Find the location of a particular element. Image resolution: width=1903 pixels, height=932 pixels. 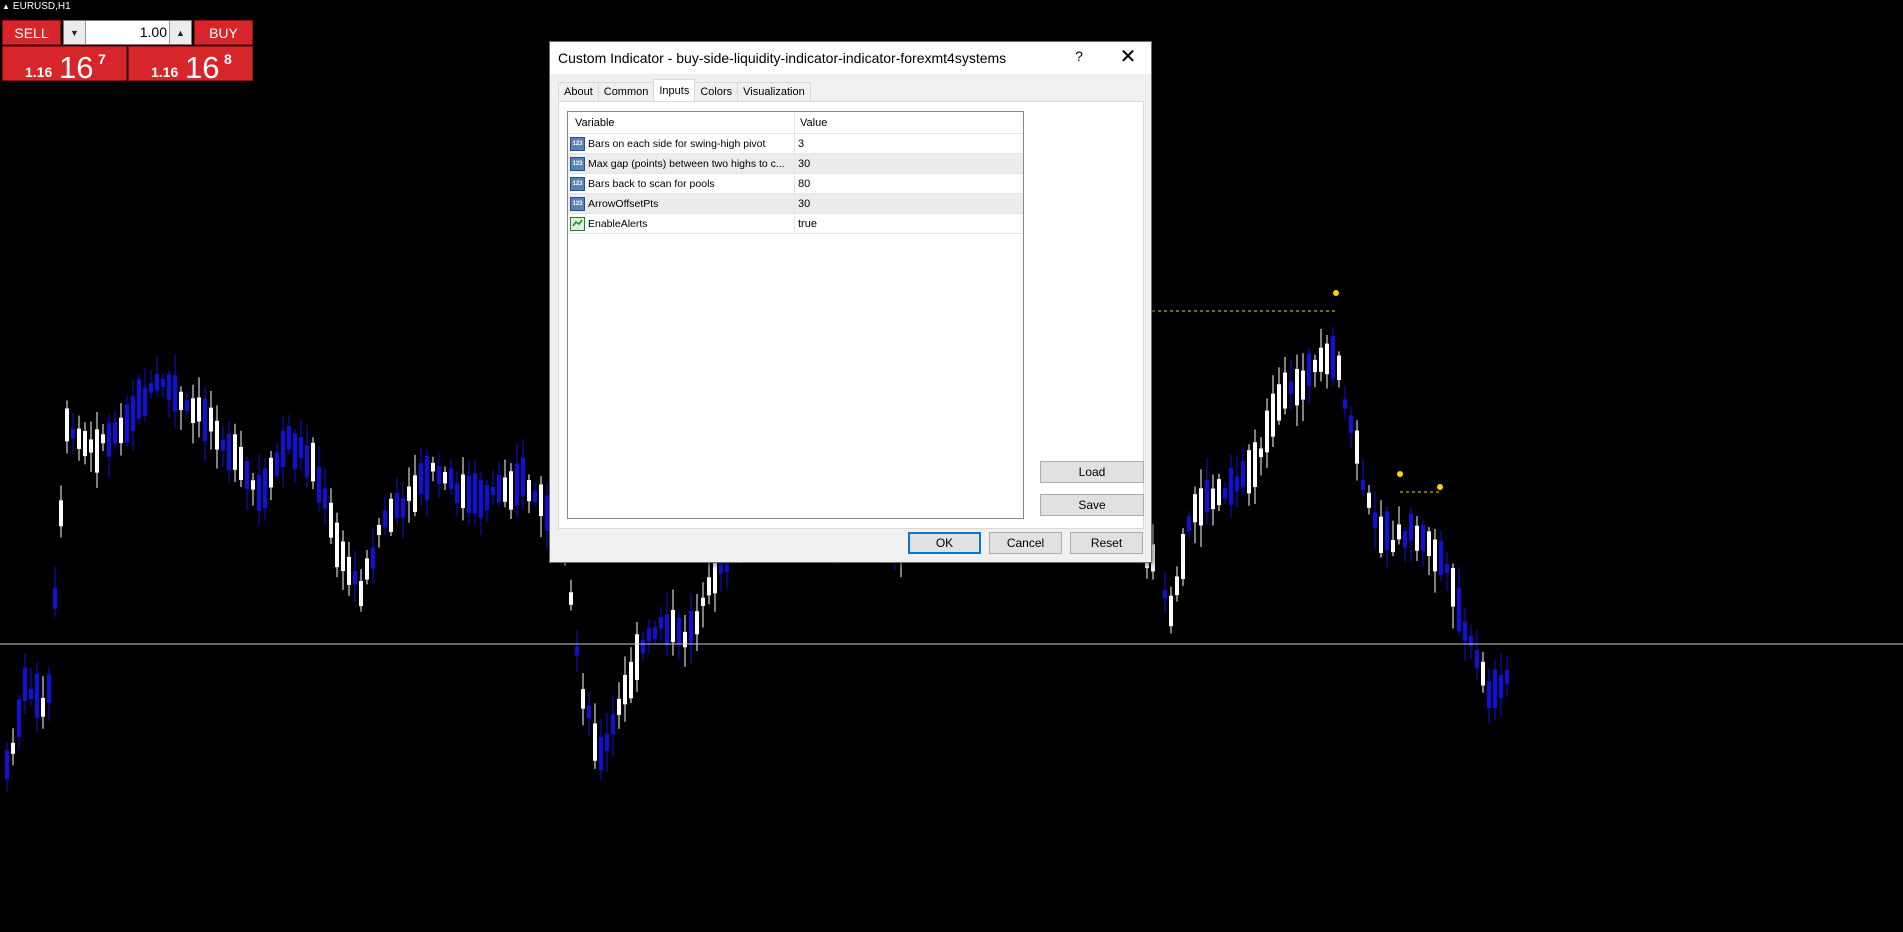

reset-button: Reset is located at coordinates (1106, 543).